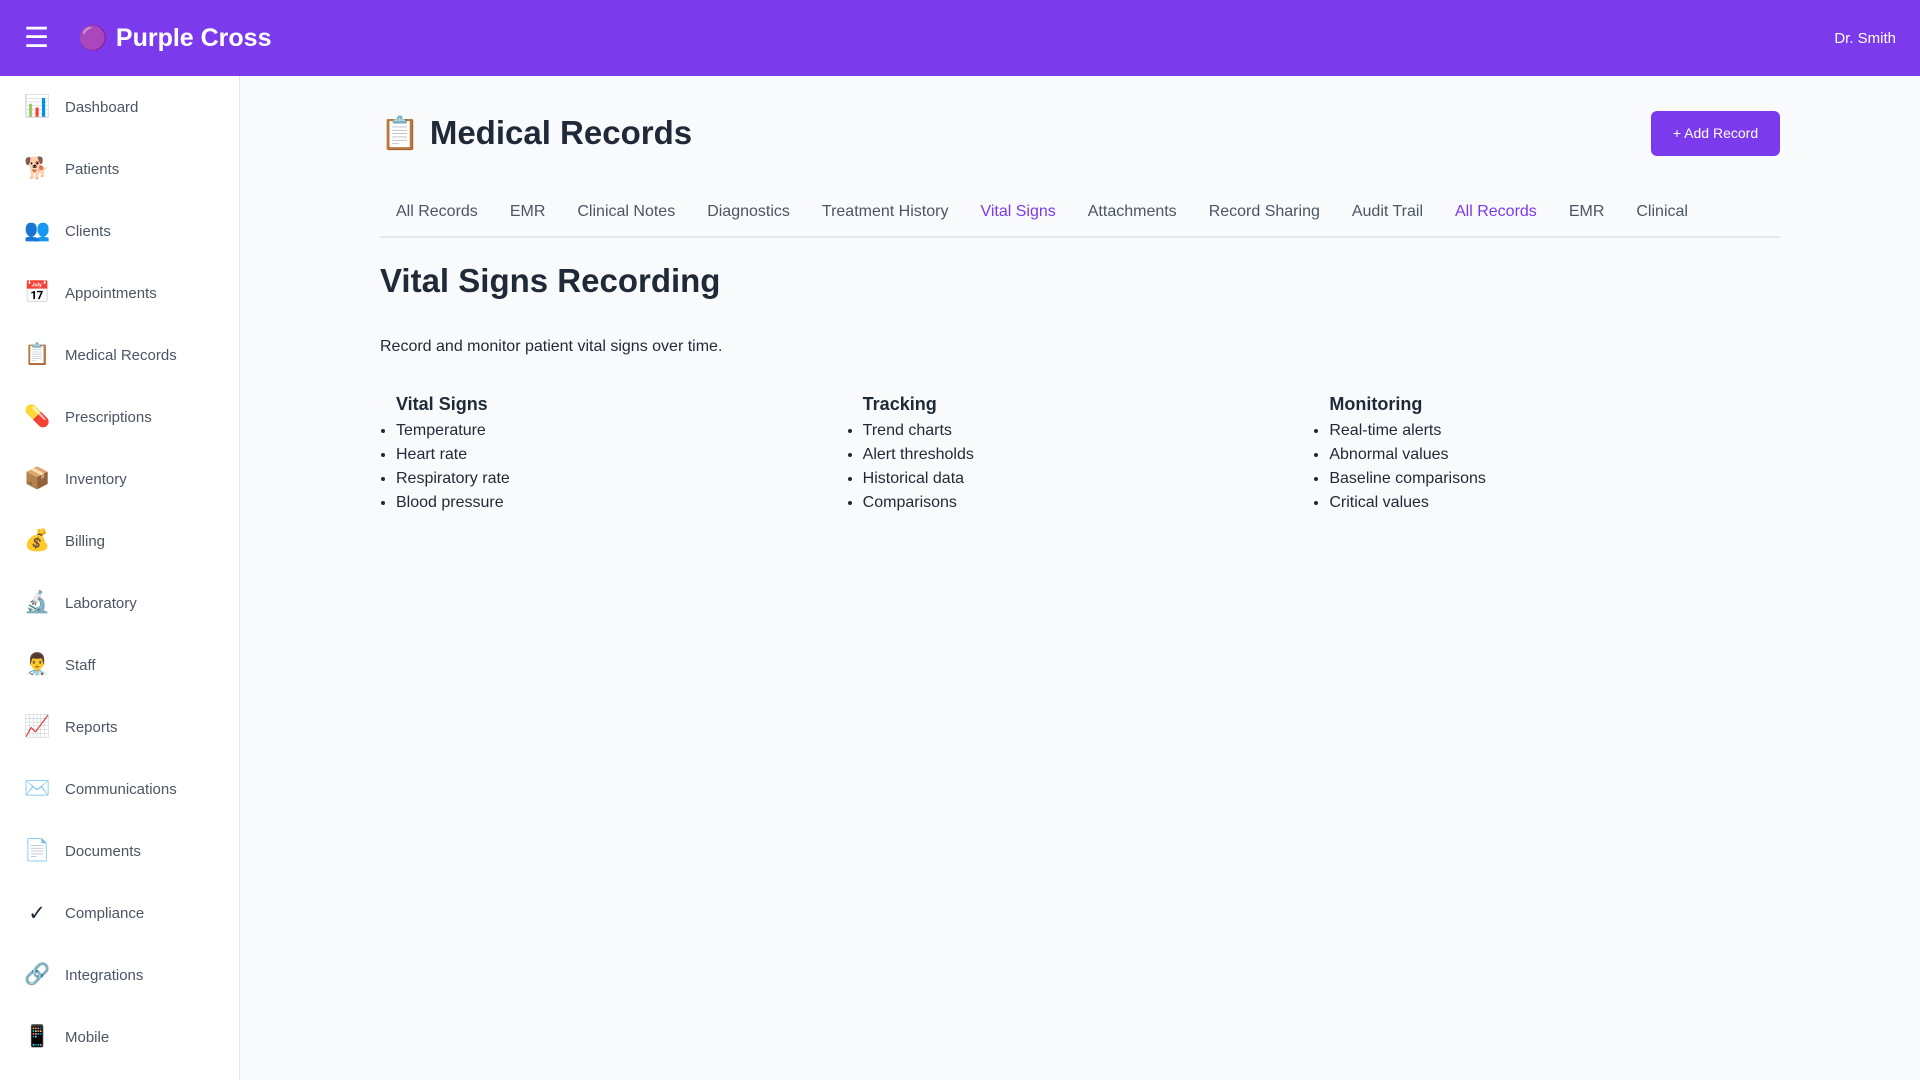 Image resolution: width=1920 pixels, height=1080 pixels. Describe the element at coordinates (442, 404) in the screenshot. I see `feature-column-title: Vital Signs` at that location.